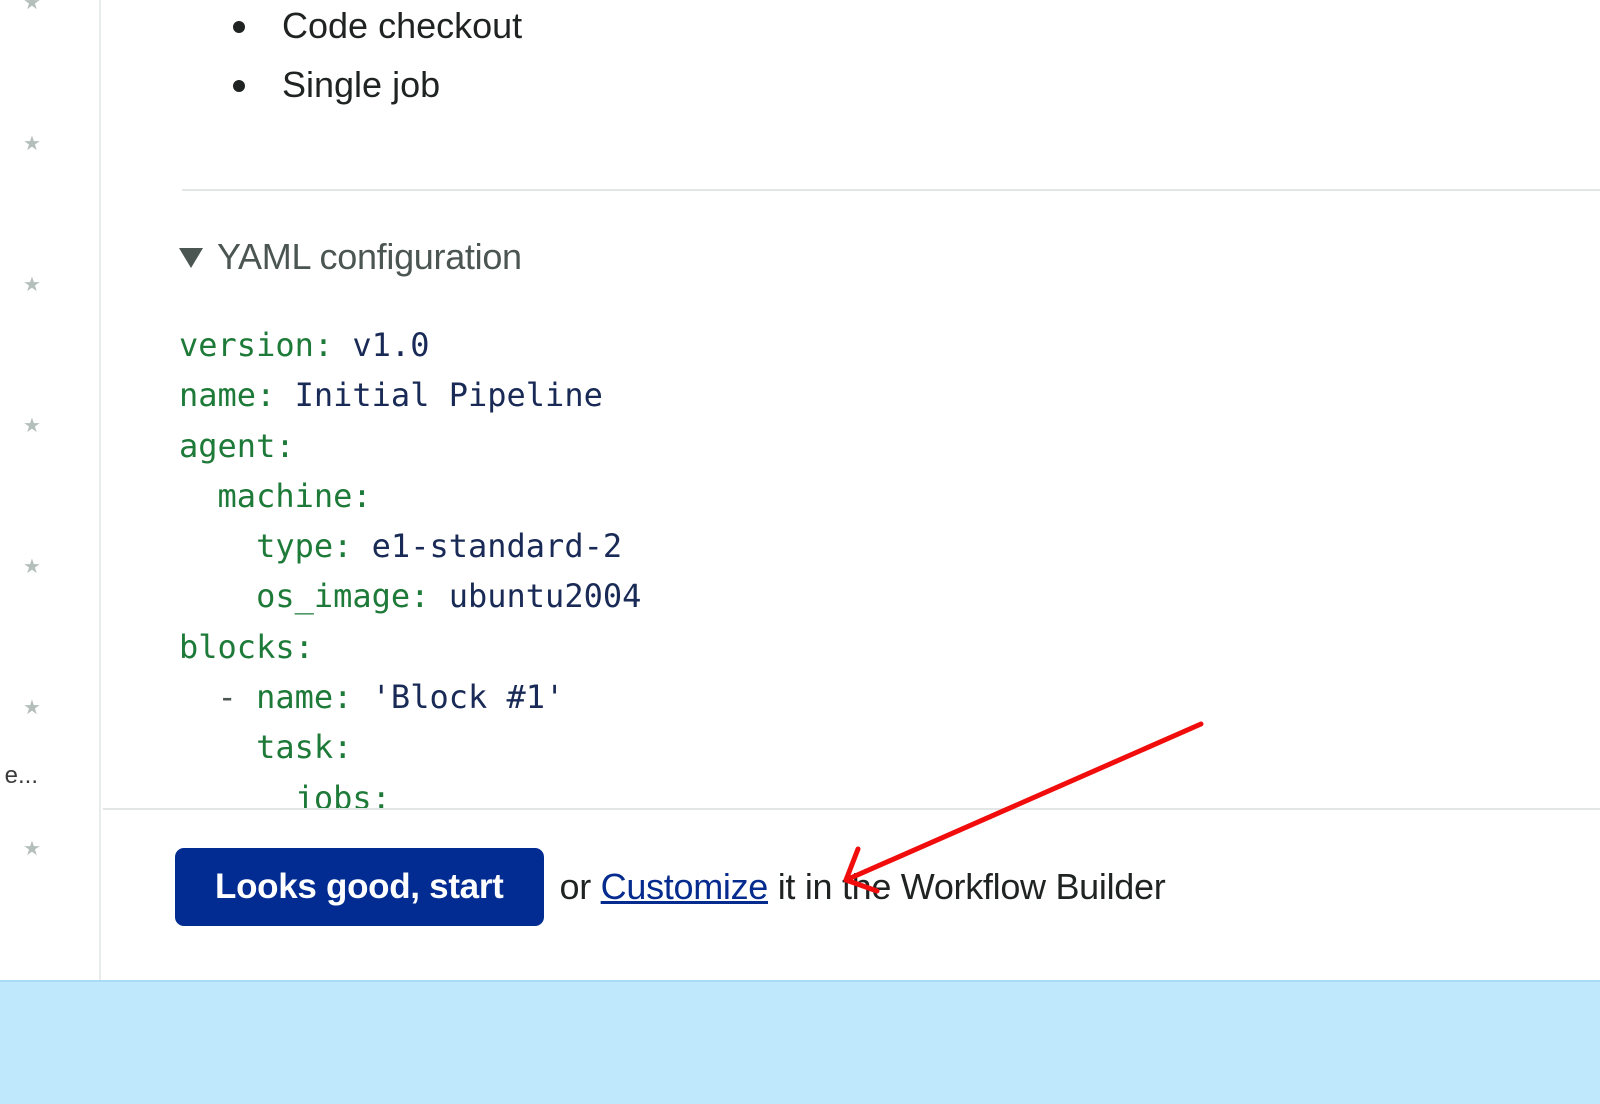  I want to click on yaml-line: os_image: ubuntu2004, so click(879, 596).